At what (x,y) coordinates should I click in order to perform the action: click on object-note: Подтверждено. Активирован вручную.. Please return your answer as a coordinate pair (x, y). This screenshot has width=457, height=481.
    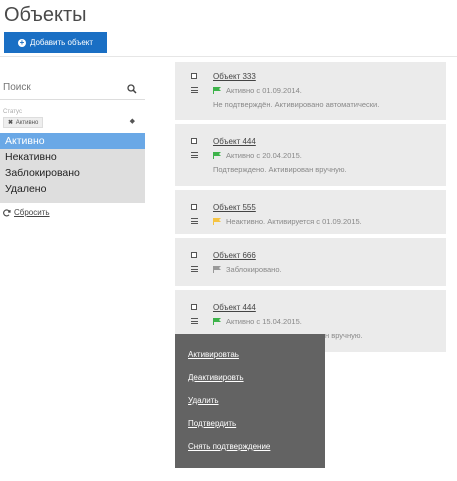
    Looking at the image, I should click on (280, 169).